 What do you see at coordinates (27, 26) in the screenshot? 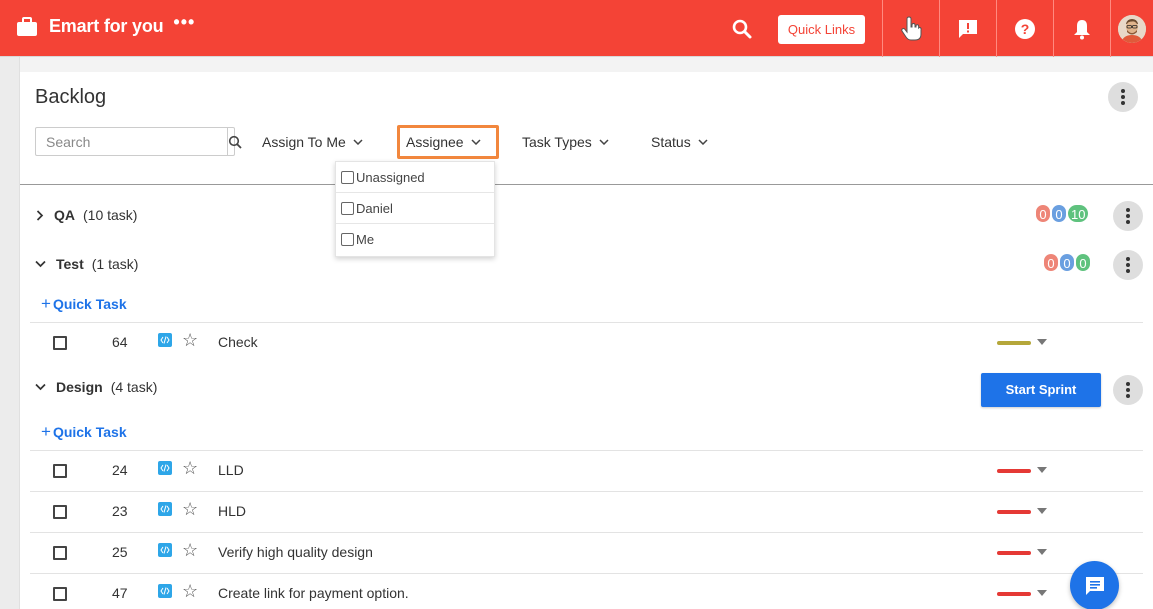
I see `briefcase-icon` at bounding box center [27, 26].